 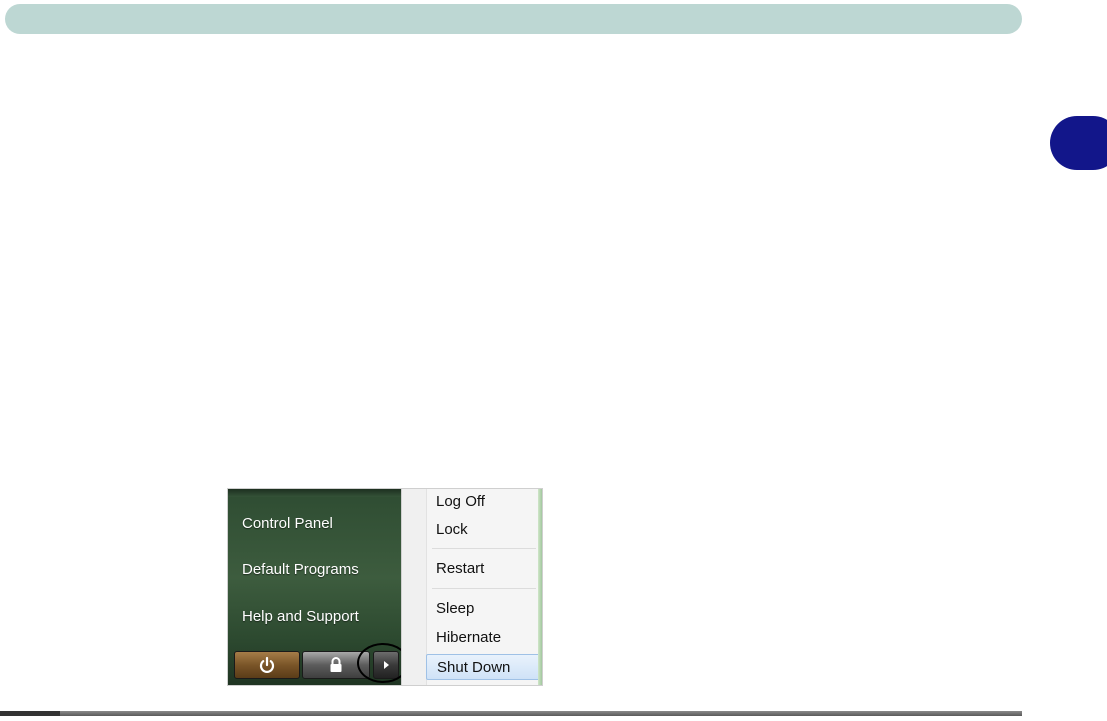 I want to click on menu-icon-gutter, so click(x=414, y=587).